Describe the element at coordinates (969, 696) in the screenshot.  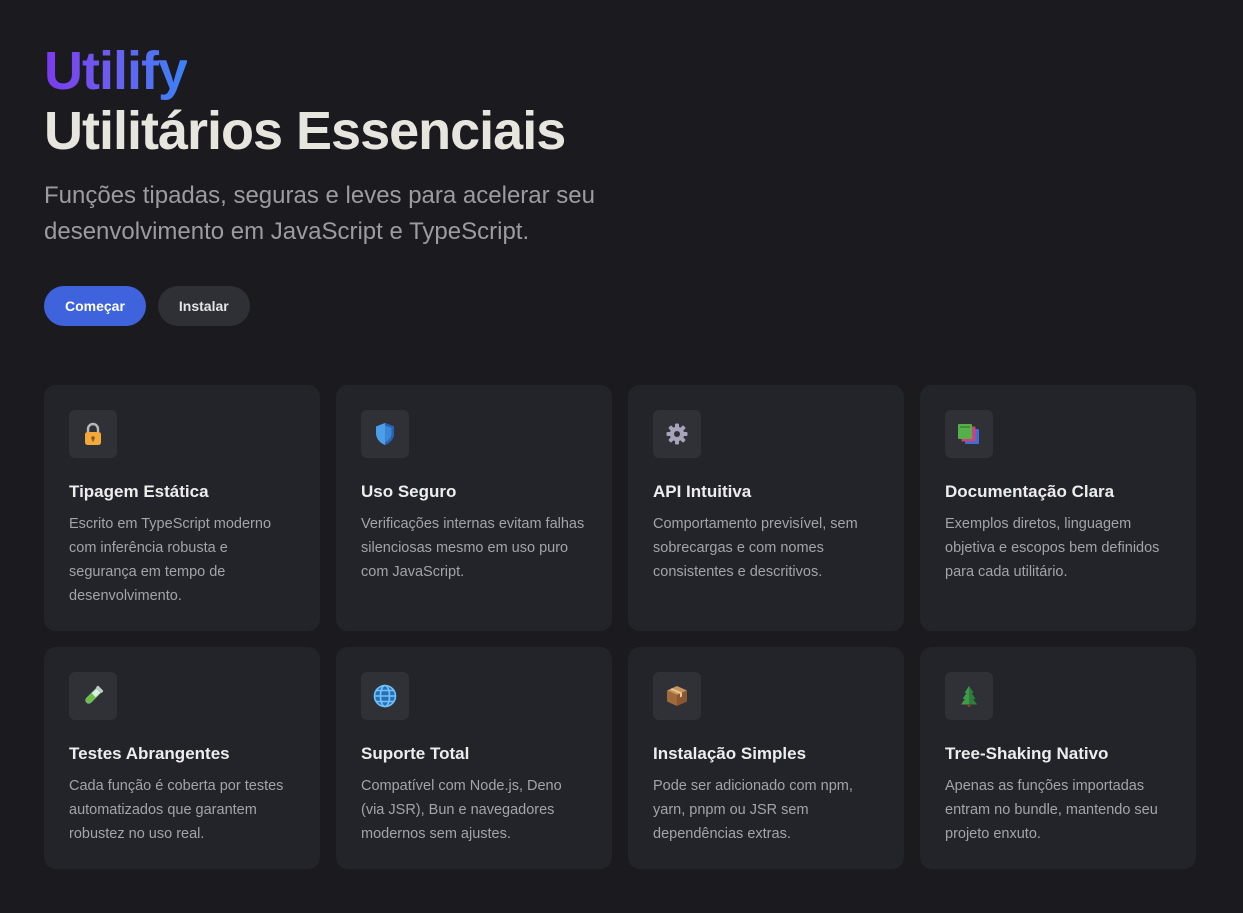
I see `tree-icon` at that location.